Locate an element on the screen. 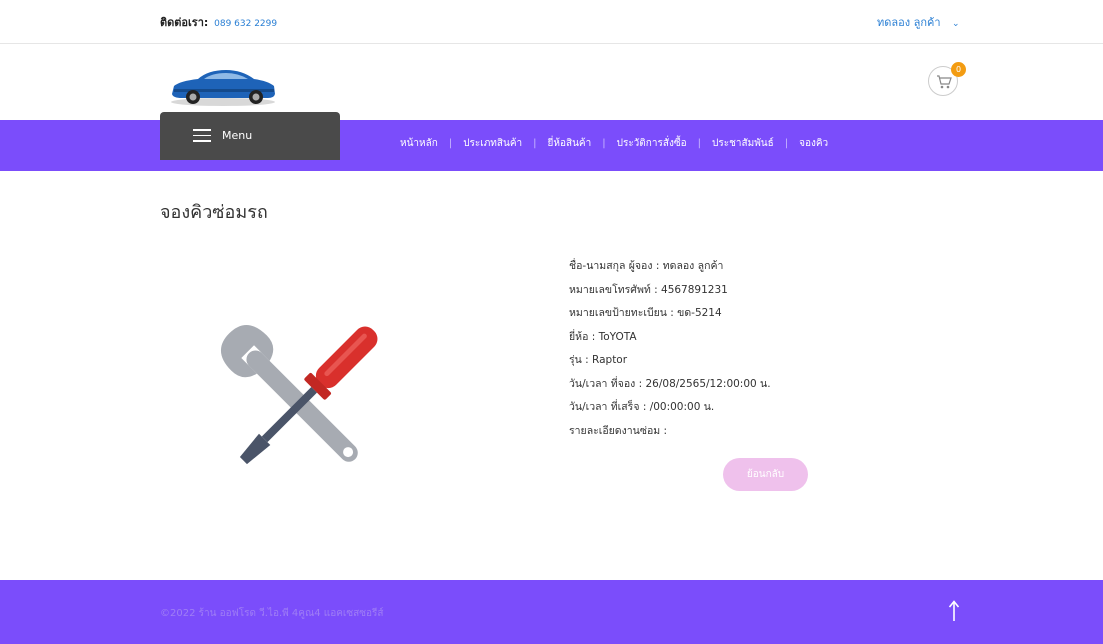 The height and width of the screenshot is (644, 1103). nav-item-brands: ยี่ห้อสินค้า is located at coordinates (570, 143).